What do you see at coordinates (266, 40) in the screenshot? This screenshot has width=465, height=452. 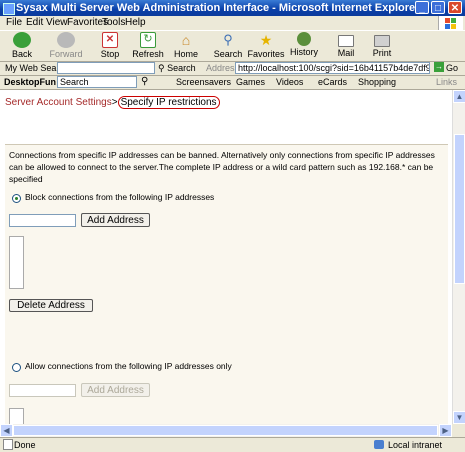 I see `star-icon: ★` at bounding box center [266, 40].